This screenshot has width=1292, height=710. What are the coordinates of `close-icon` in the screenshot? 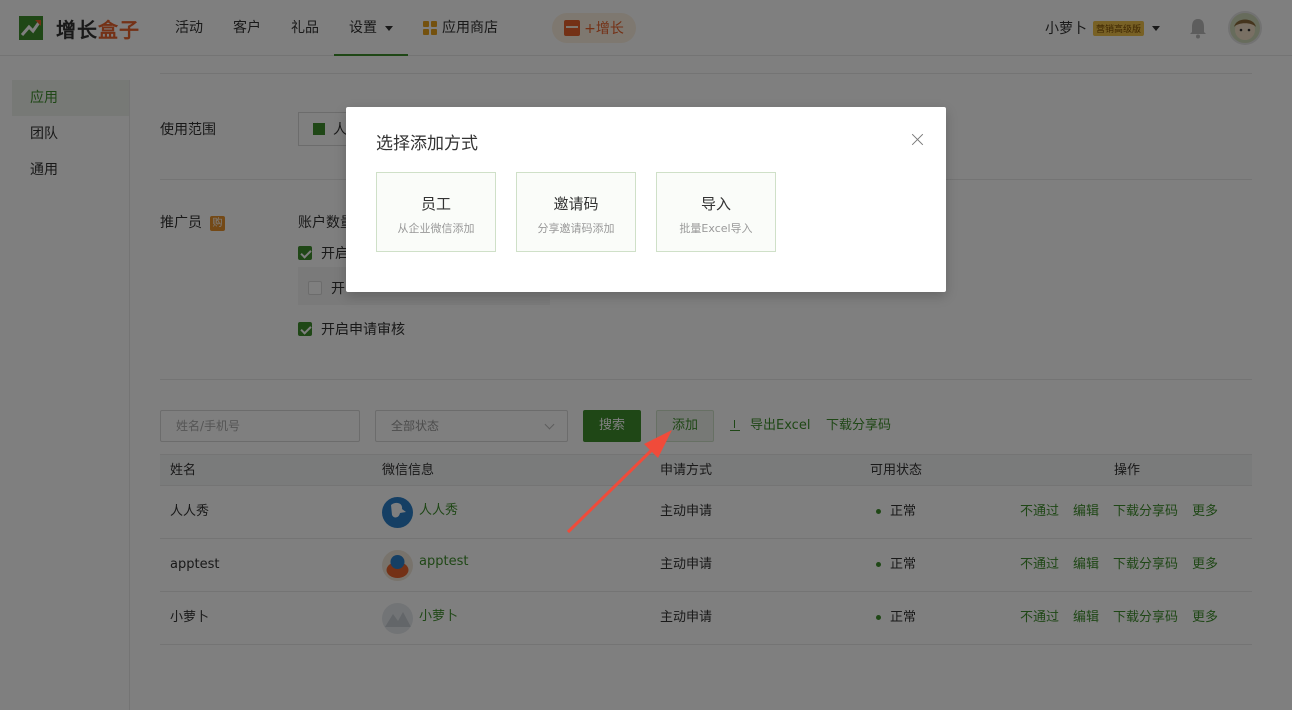 It's located at (918, 140).